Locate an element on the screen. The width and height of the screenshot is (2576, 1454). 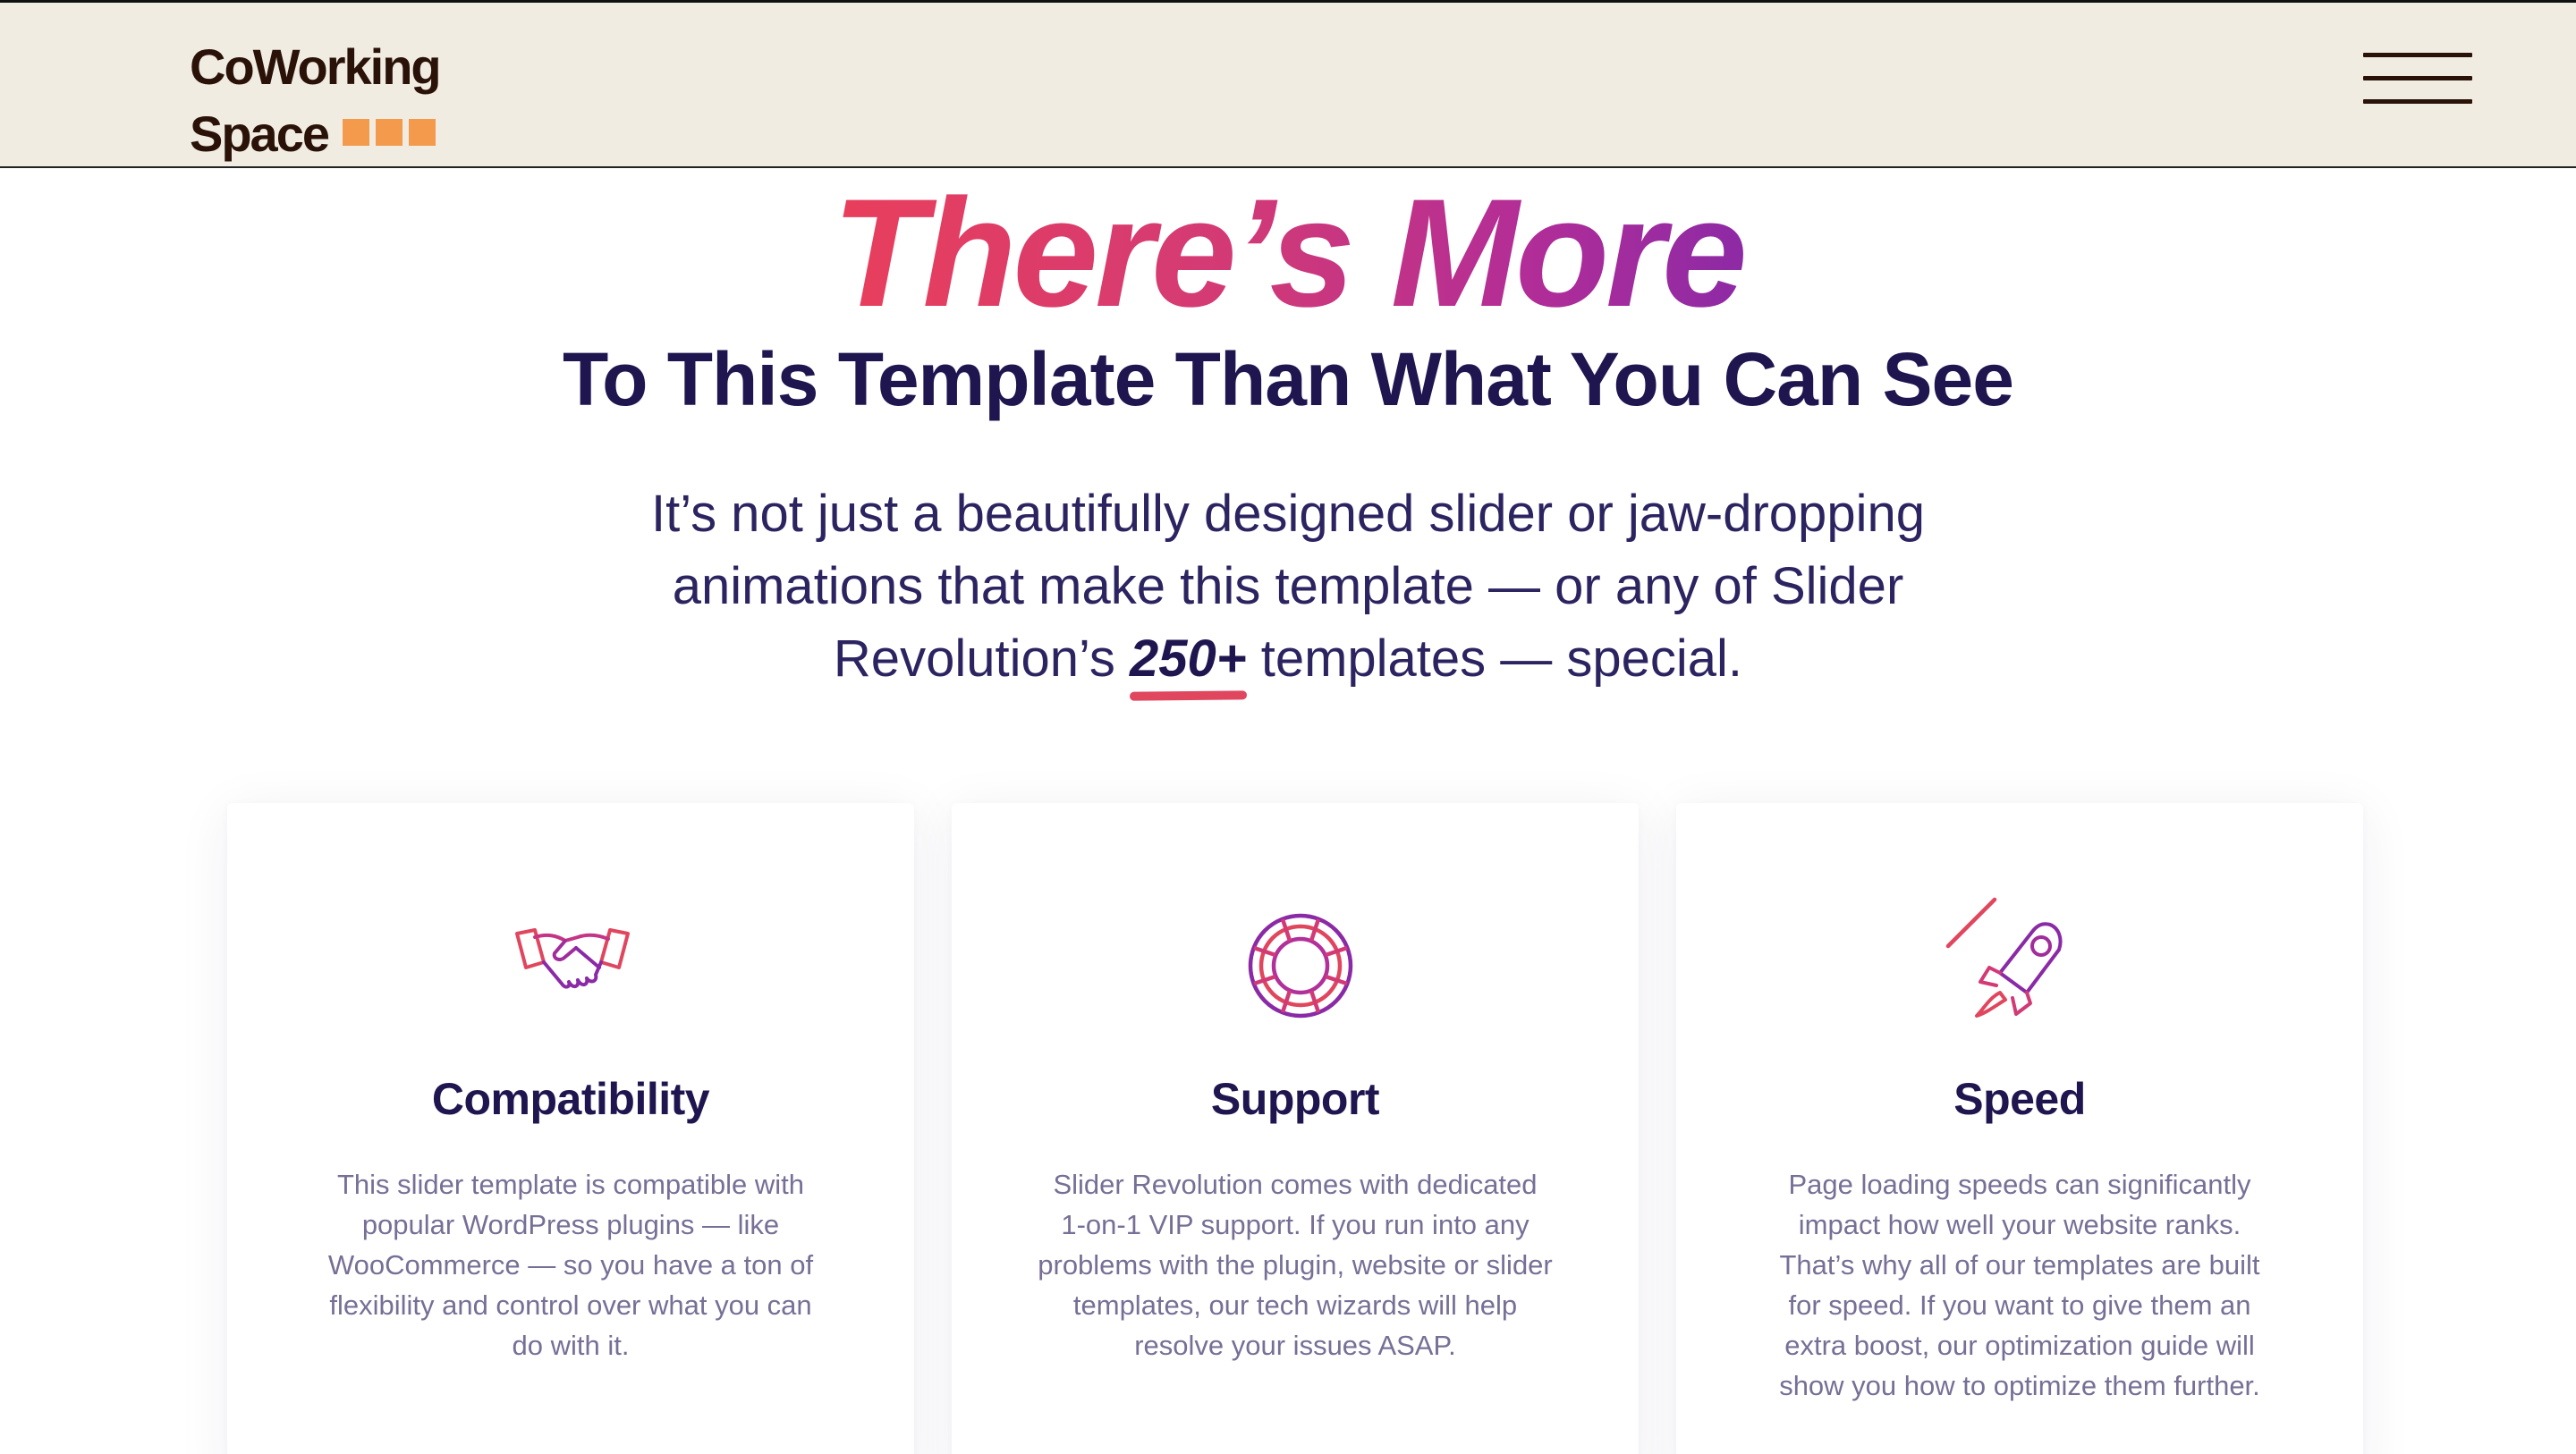
feature-title: Speed is located at coordinates (2019, 1099).